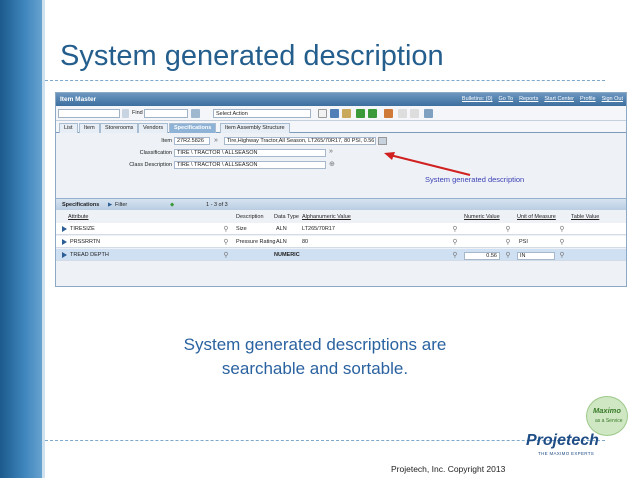 Image resolution: width=638 pixels, height=478 pixels. What do you see at coordinates (475, 179) in the screenshot?
I see `callout-text: System generated description` at bounding box center [475, 179].